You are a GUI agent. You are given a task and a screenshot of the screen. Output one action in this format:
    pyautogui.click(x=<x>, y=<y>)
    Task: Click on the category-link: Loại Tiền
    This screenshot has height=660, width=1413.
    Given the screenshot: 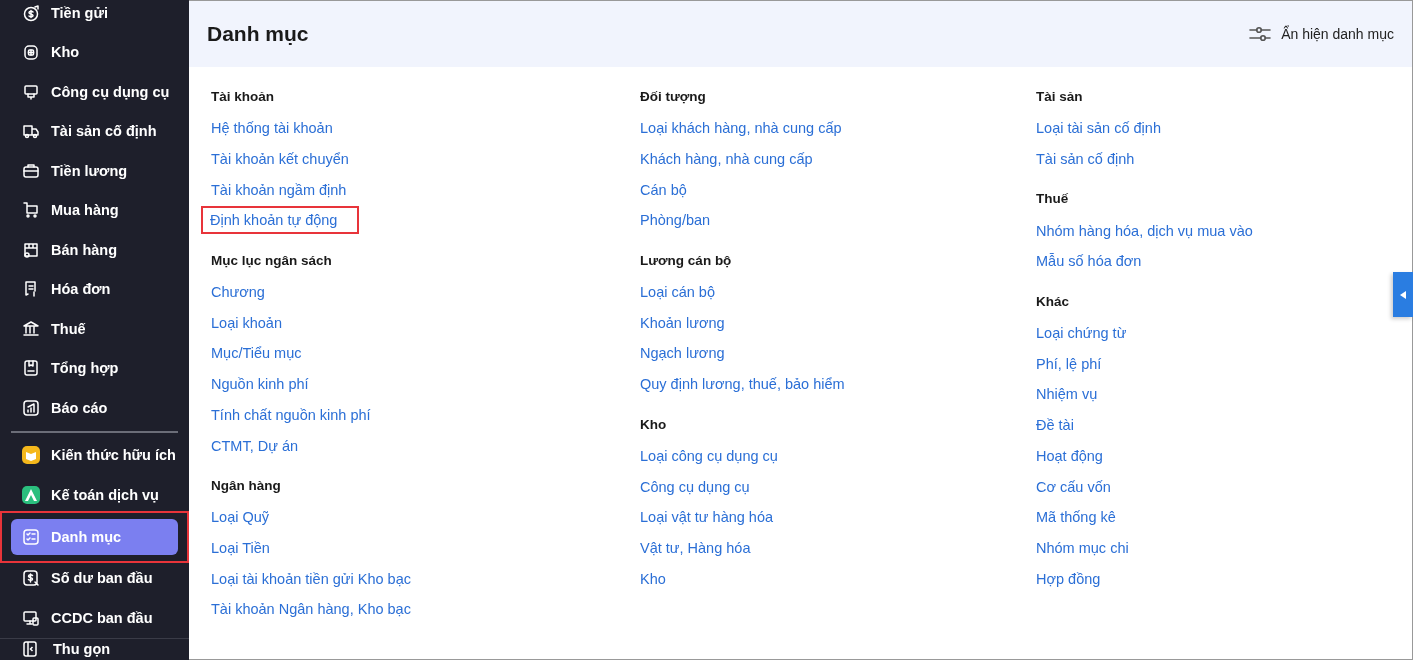 What is the action you would take?
    pyautogui.click(x=240, y=547)
    